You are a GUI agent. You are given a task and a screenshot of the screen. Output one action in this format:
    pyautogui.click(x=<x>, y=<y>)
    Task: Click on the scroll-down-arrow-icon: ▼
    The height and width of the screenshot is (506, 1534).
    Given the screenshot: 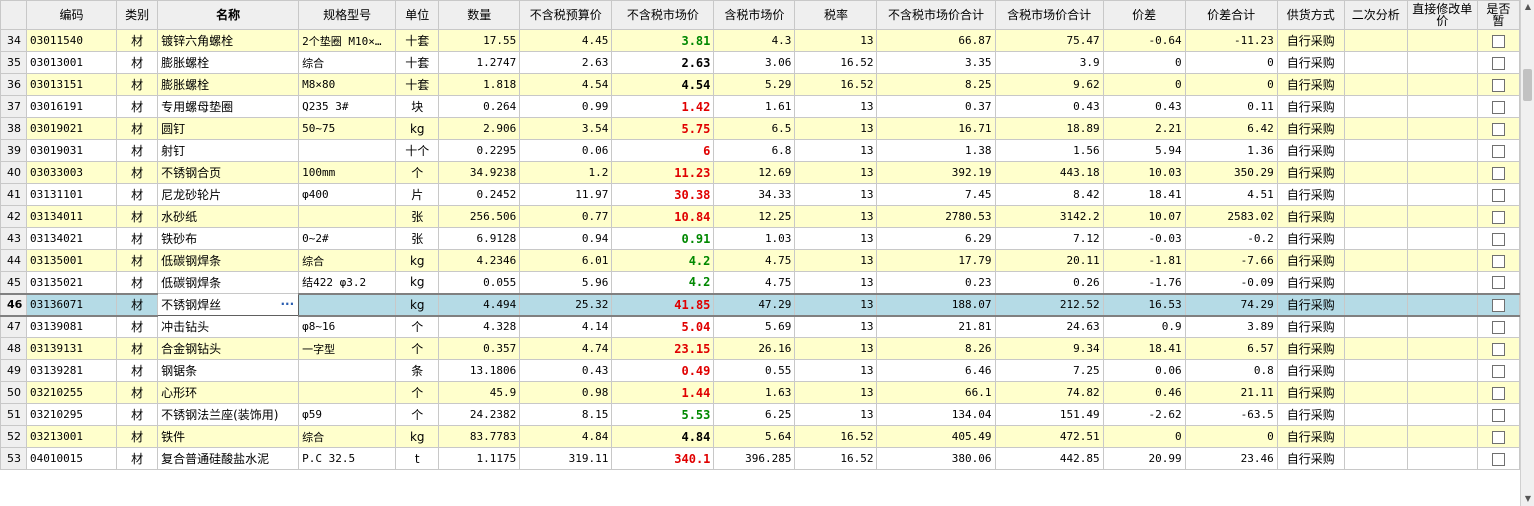 What is the action you would take?
    pyautogui.click(x=1528, y=499)
    